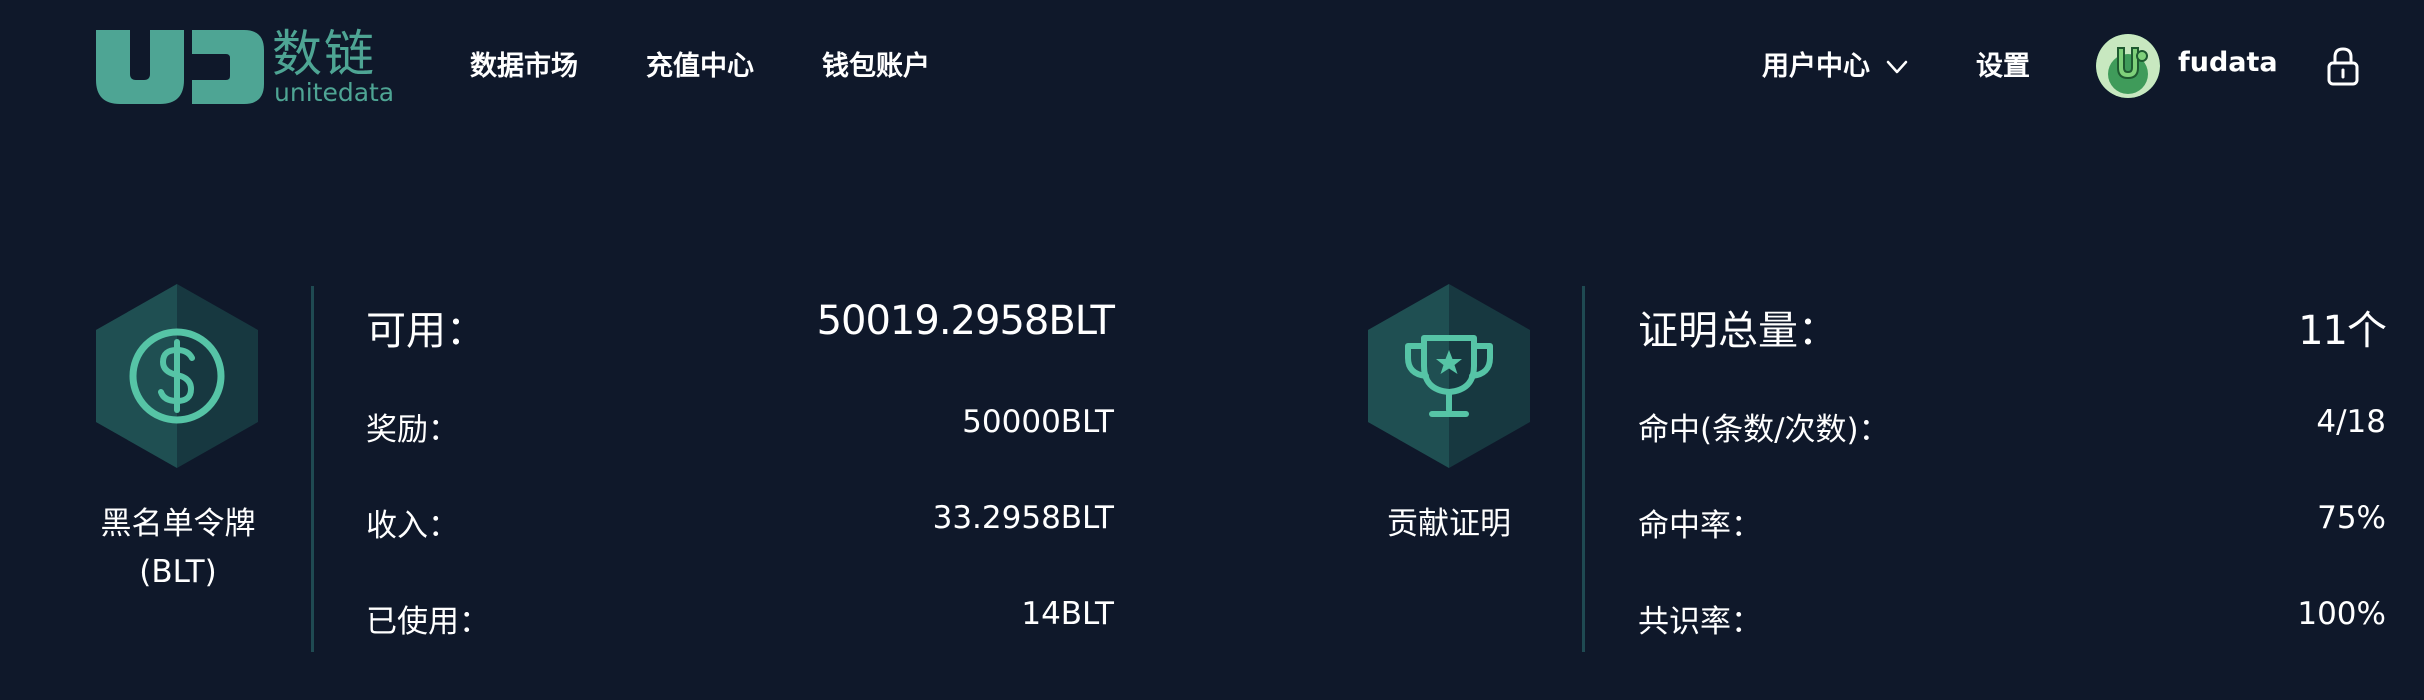 The height and width of the screenshot is (700, 2424). What do you see at coordinates (1023, 518) in the screenshot?
I see `income-value: 33.2958BLT` at bounding box center [1023, 518].